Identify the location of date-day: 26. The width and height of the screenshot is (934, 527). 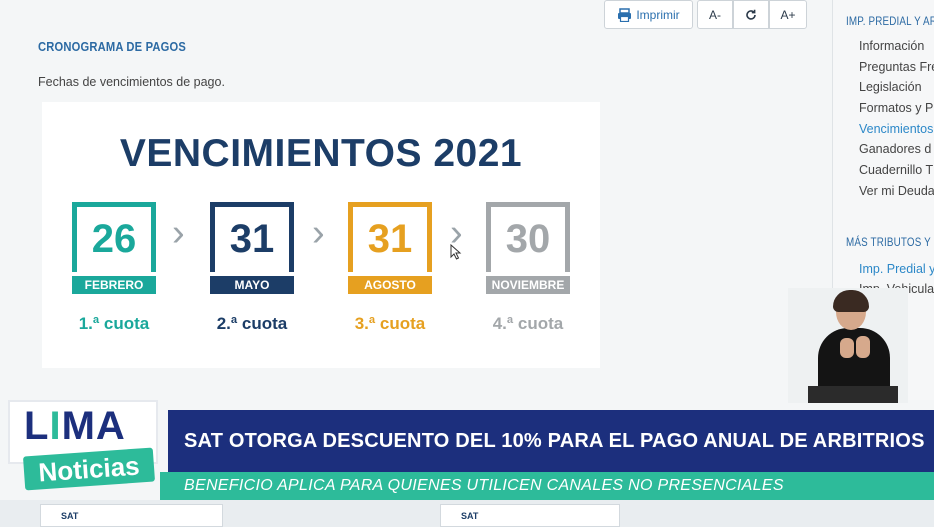
(114, 237).